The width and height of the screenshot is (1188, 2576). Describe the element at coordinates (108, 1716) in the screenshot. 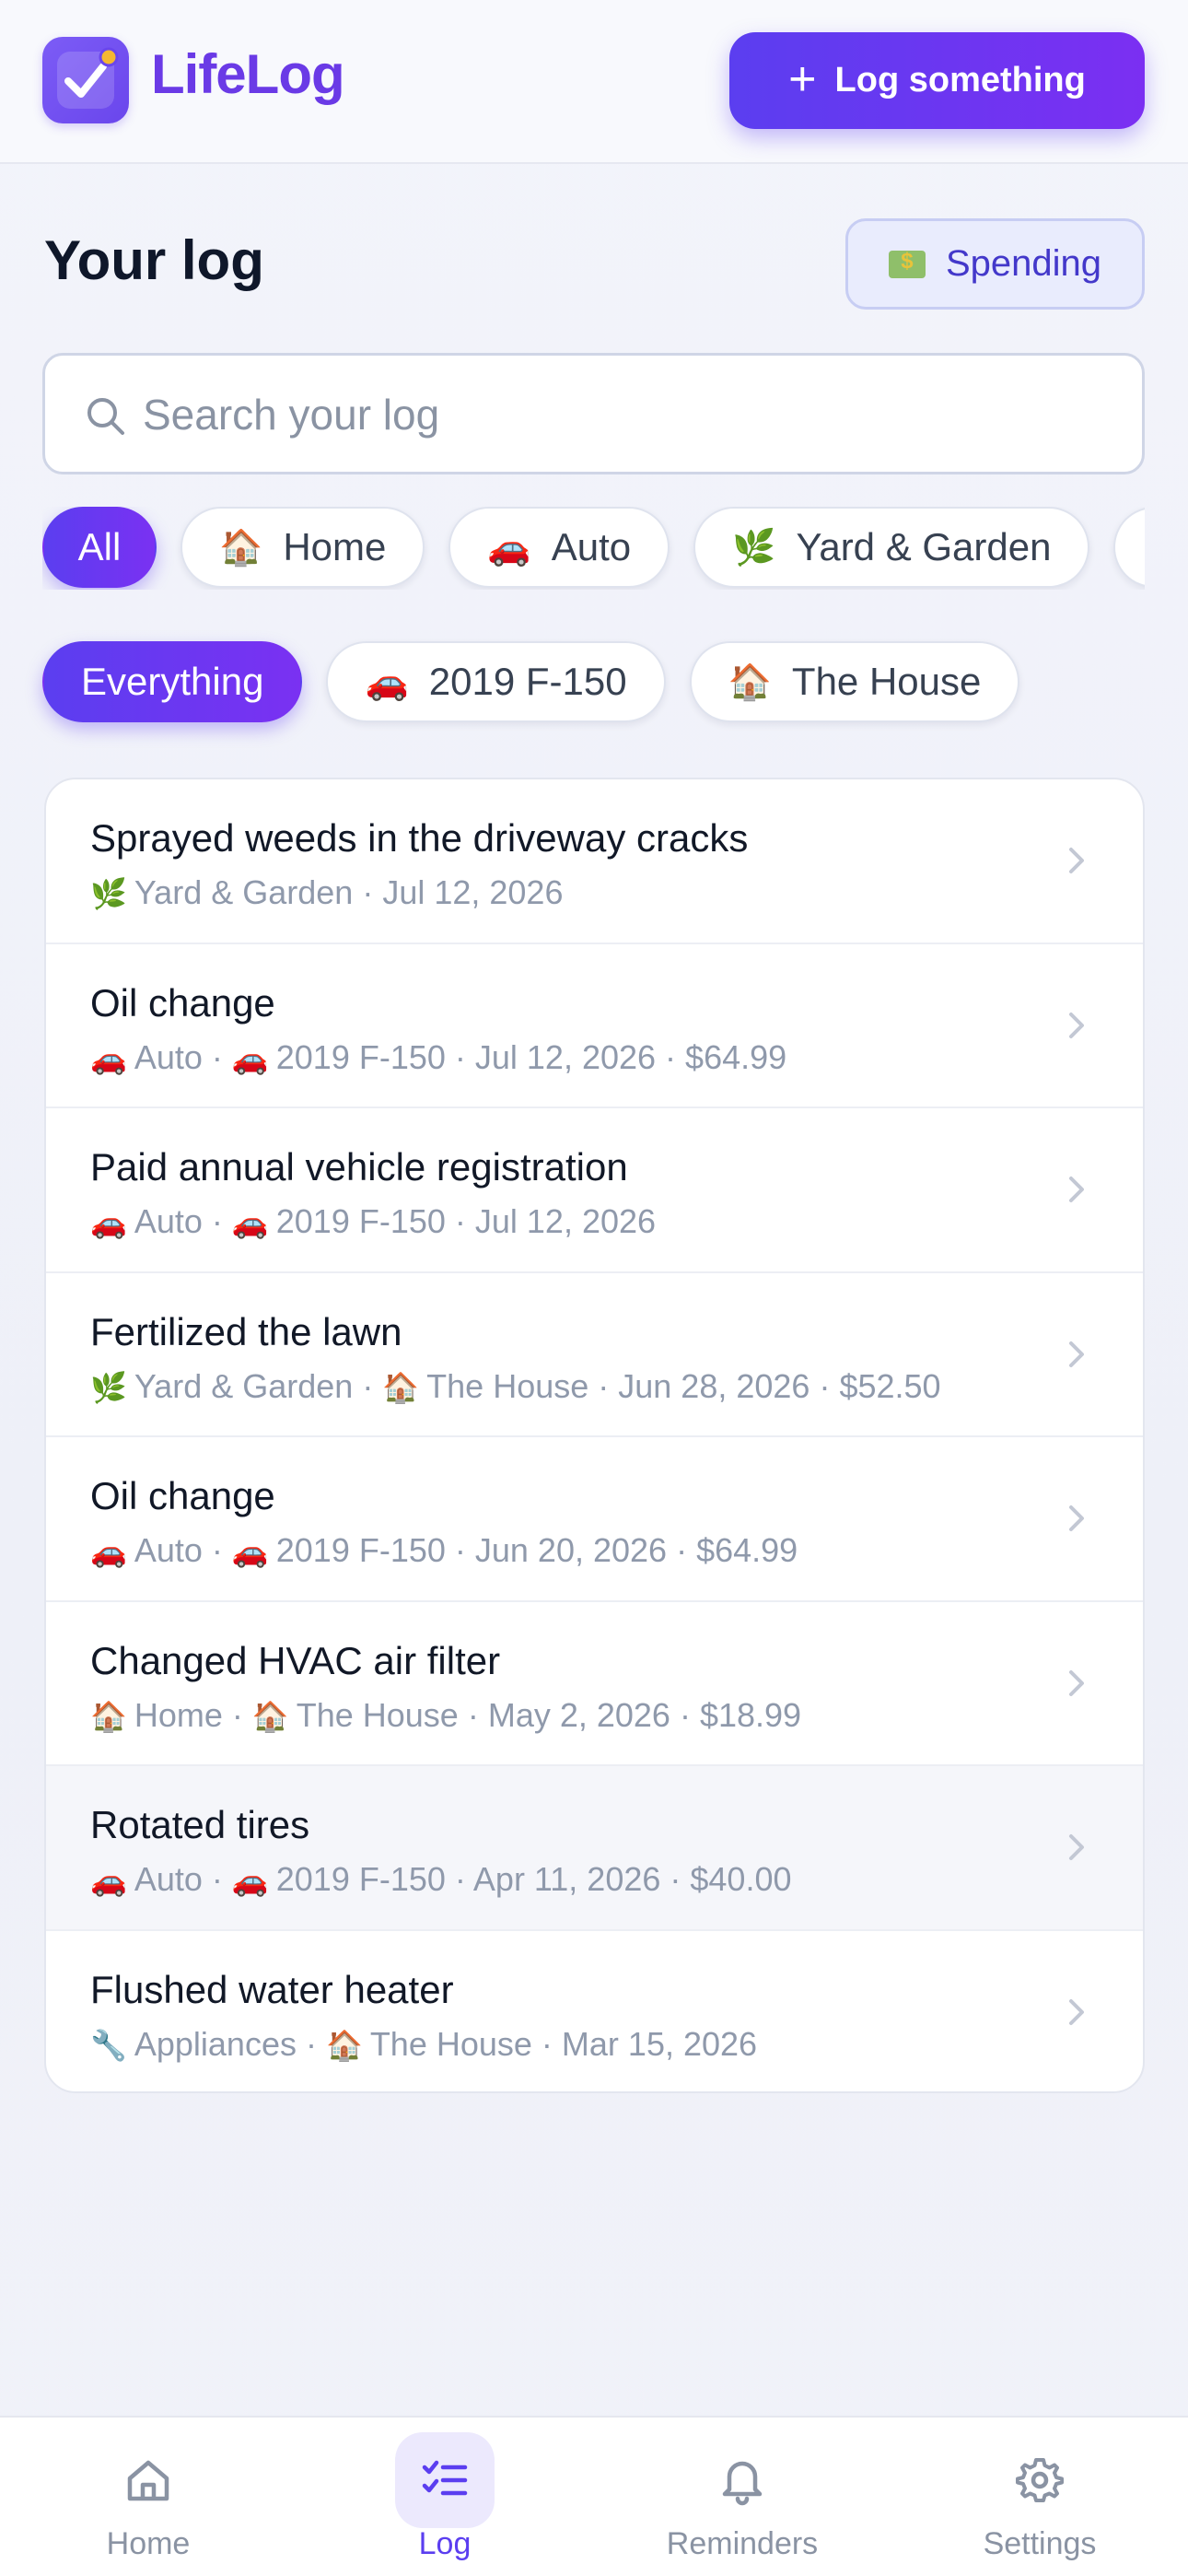

I see `category-icon: 🏠` at that location.